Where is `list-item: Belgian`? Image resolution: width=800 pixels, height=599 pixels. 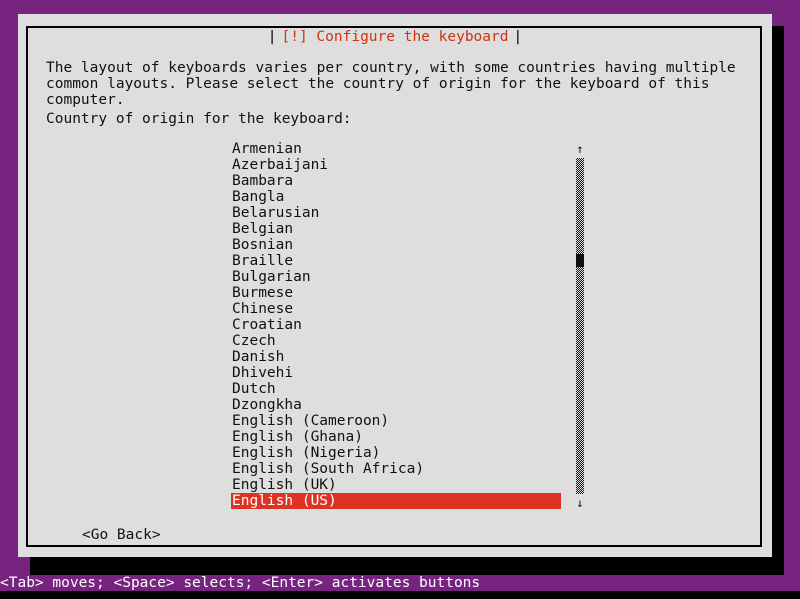
list-item: Belgian is located at coordinates (397, 229).